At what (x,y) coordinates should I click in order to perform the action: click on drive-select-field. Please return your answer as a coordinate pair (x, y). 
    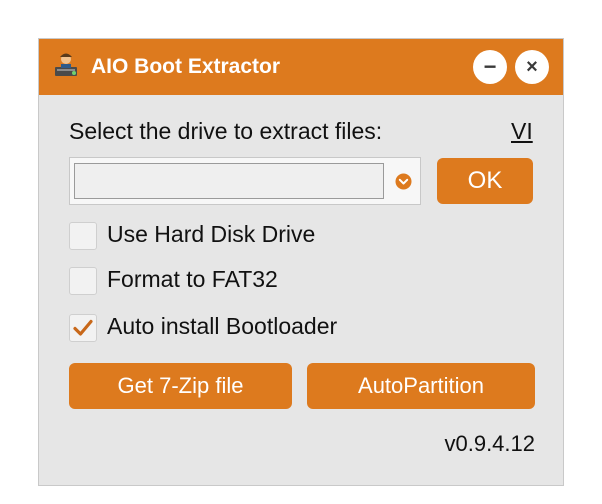
    Looking at the image, I should click on (229, 181).